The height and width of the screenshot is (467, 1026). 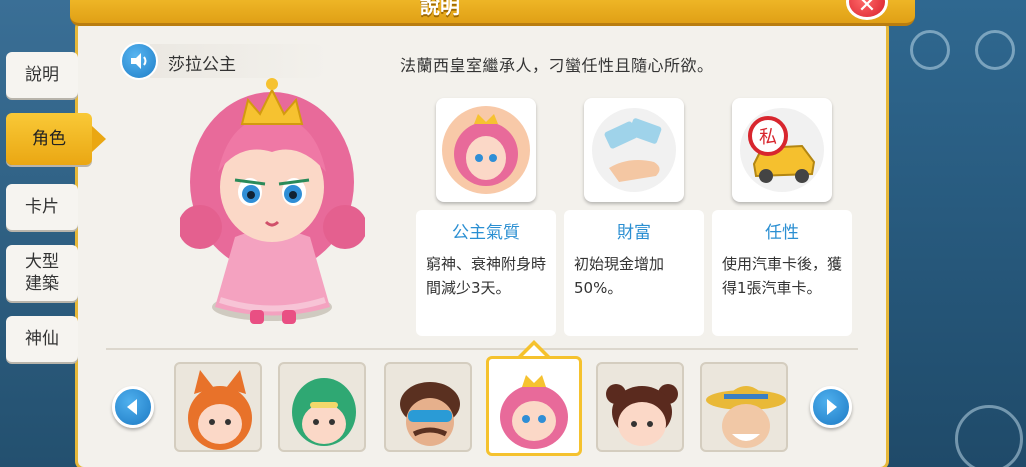 What do you see at coordinates (272, 201) in the screenshot?
I see `princess-character-illustration` at bounding box center [272, 201].